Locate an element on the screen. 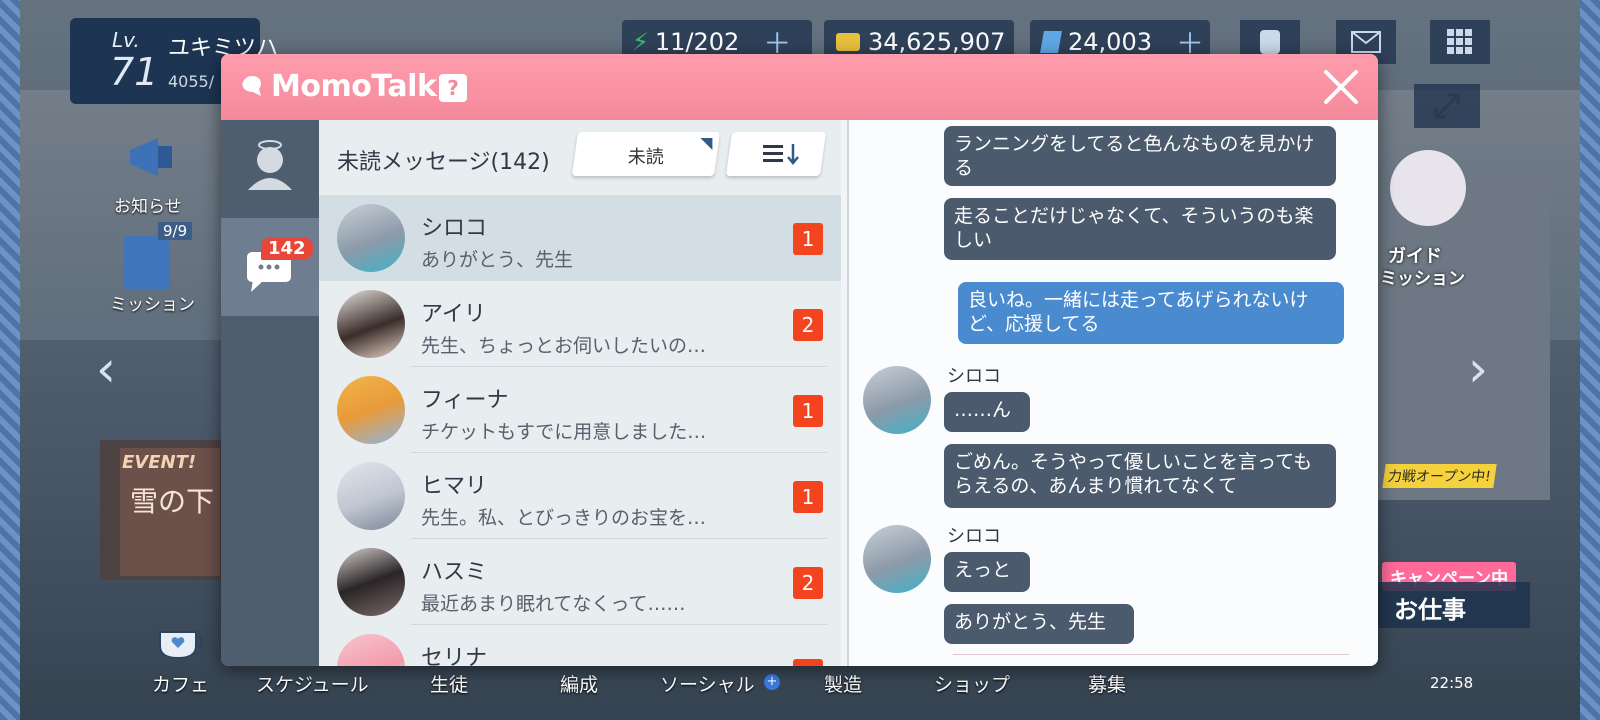 This screenshot has height=720, width=1600. credit-value: 34,625,907 is located at coordinates (937, 42).